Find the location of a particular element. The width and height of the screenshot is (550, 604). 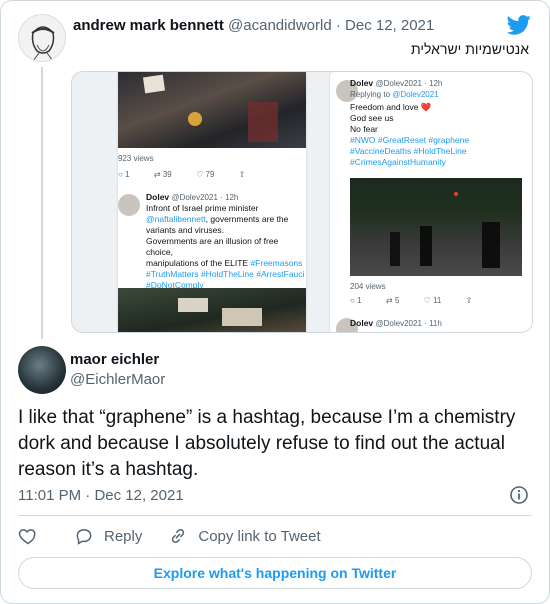

copy-link-button: Copy link to Tweet is located at coordinates (244, 536).